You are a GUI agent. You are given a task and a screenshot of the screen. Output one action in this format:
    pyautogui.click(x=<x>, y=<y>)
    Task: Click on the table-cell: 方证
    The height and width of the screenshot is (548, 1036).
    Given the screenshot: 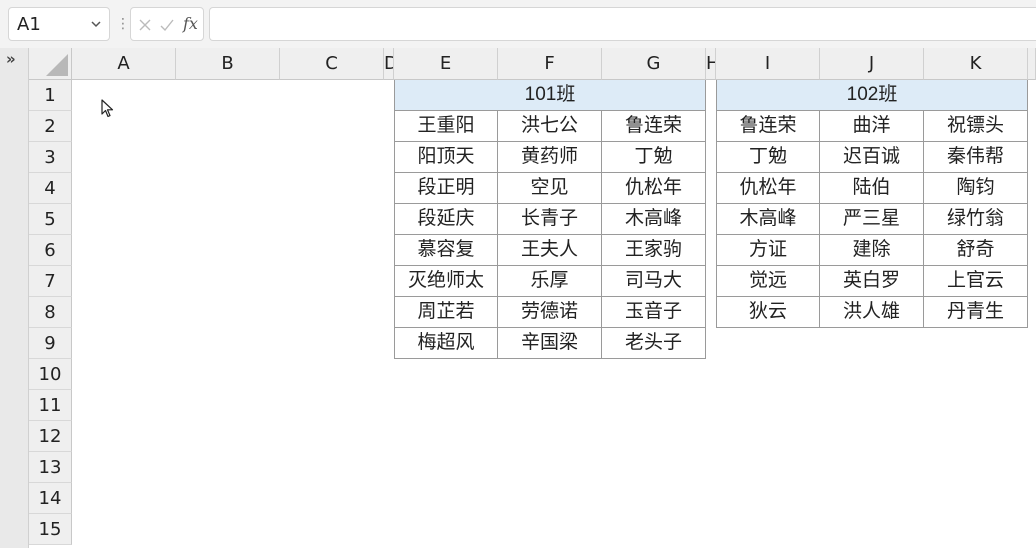 What is the action you would take?
    pyautogui.click(x=768, y=250)
    